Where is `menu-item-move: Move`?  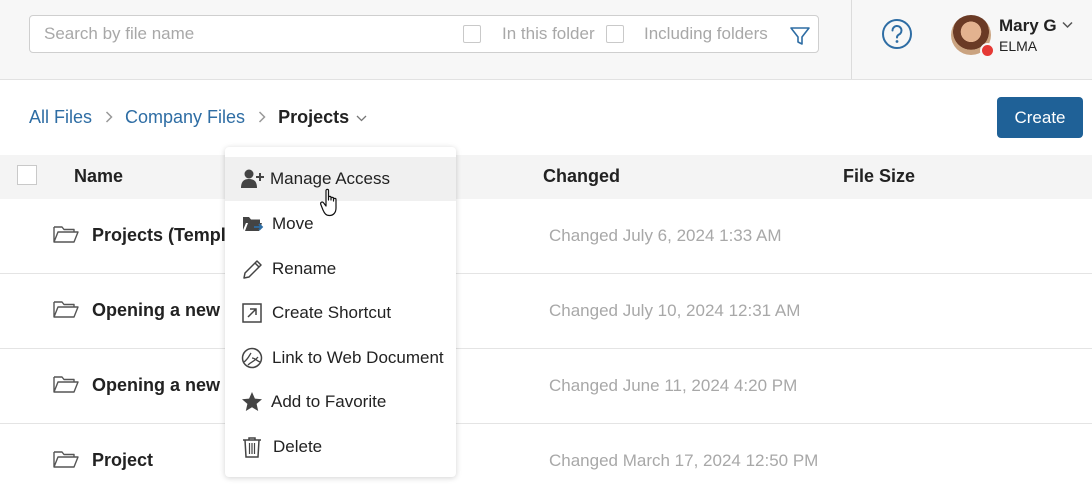
menu-item-move: Move is located at coordinates (340, 224).